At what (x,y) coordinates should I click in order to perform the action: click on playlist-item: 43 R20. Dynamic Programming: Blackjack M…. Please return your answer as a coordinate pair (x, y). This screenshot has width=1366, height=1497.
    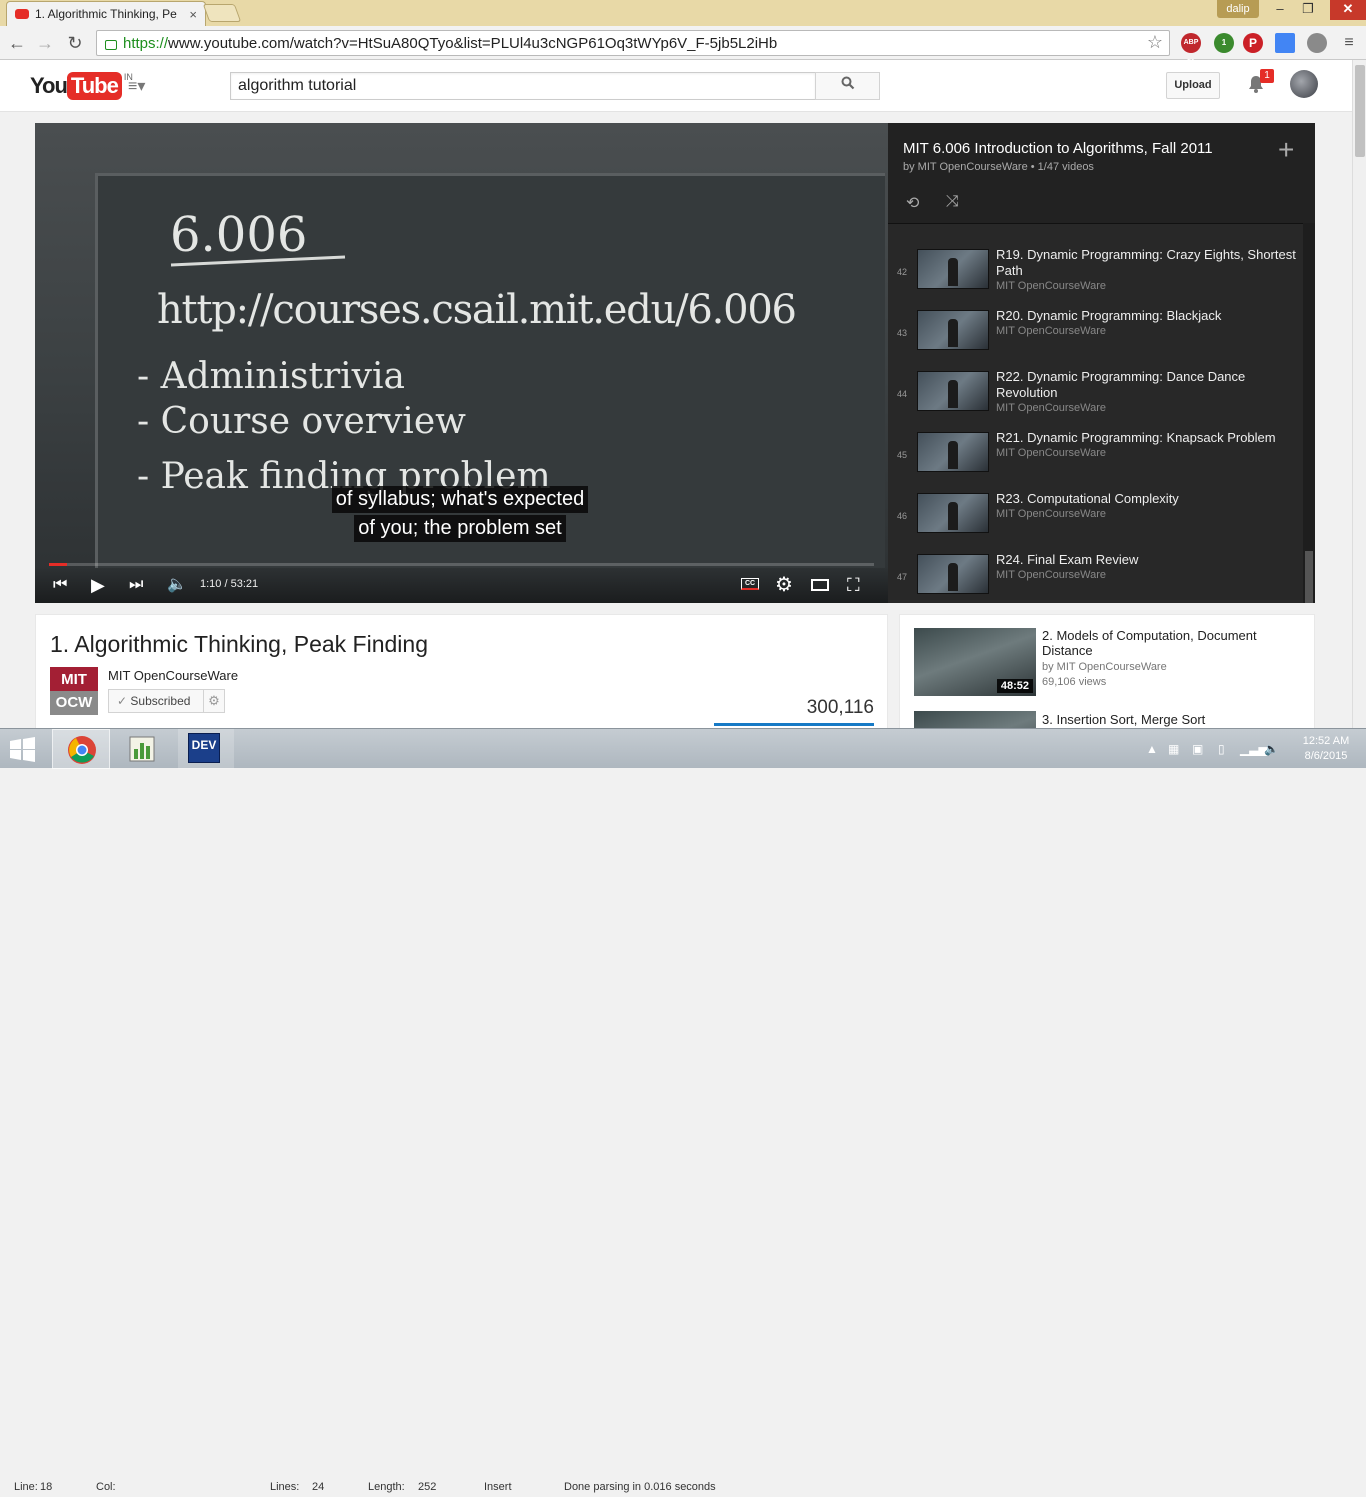
    Looking at the image, I should click on (1095, 336).